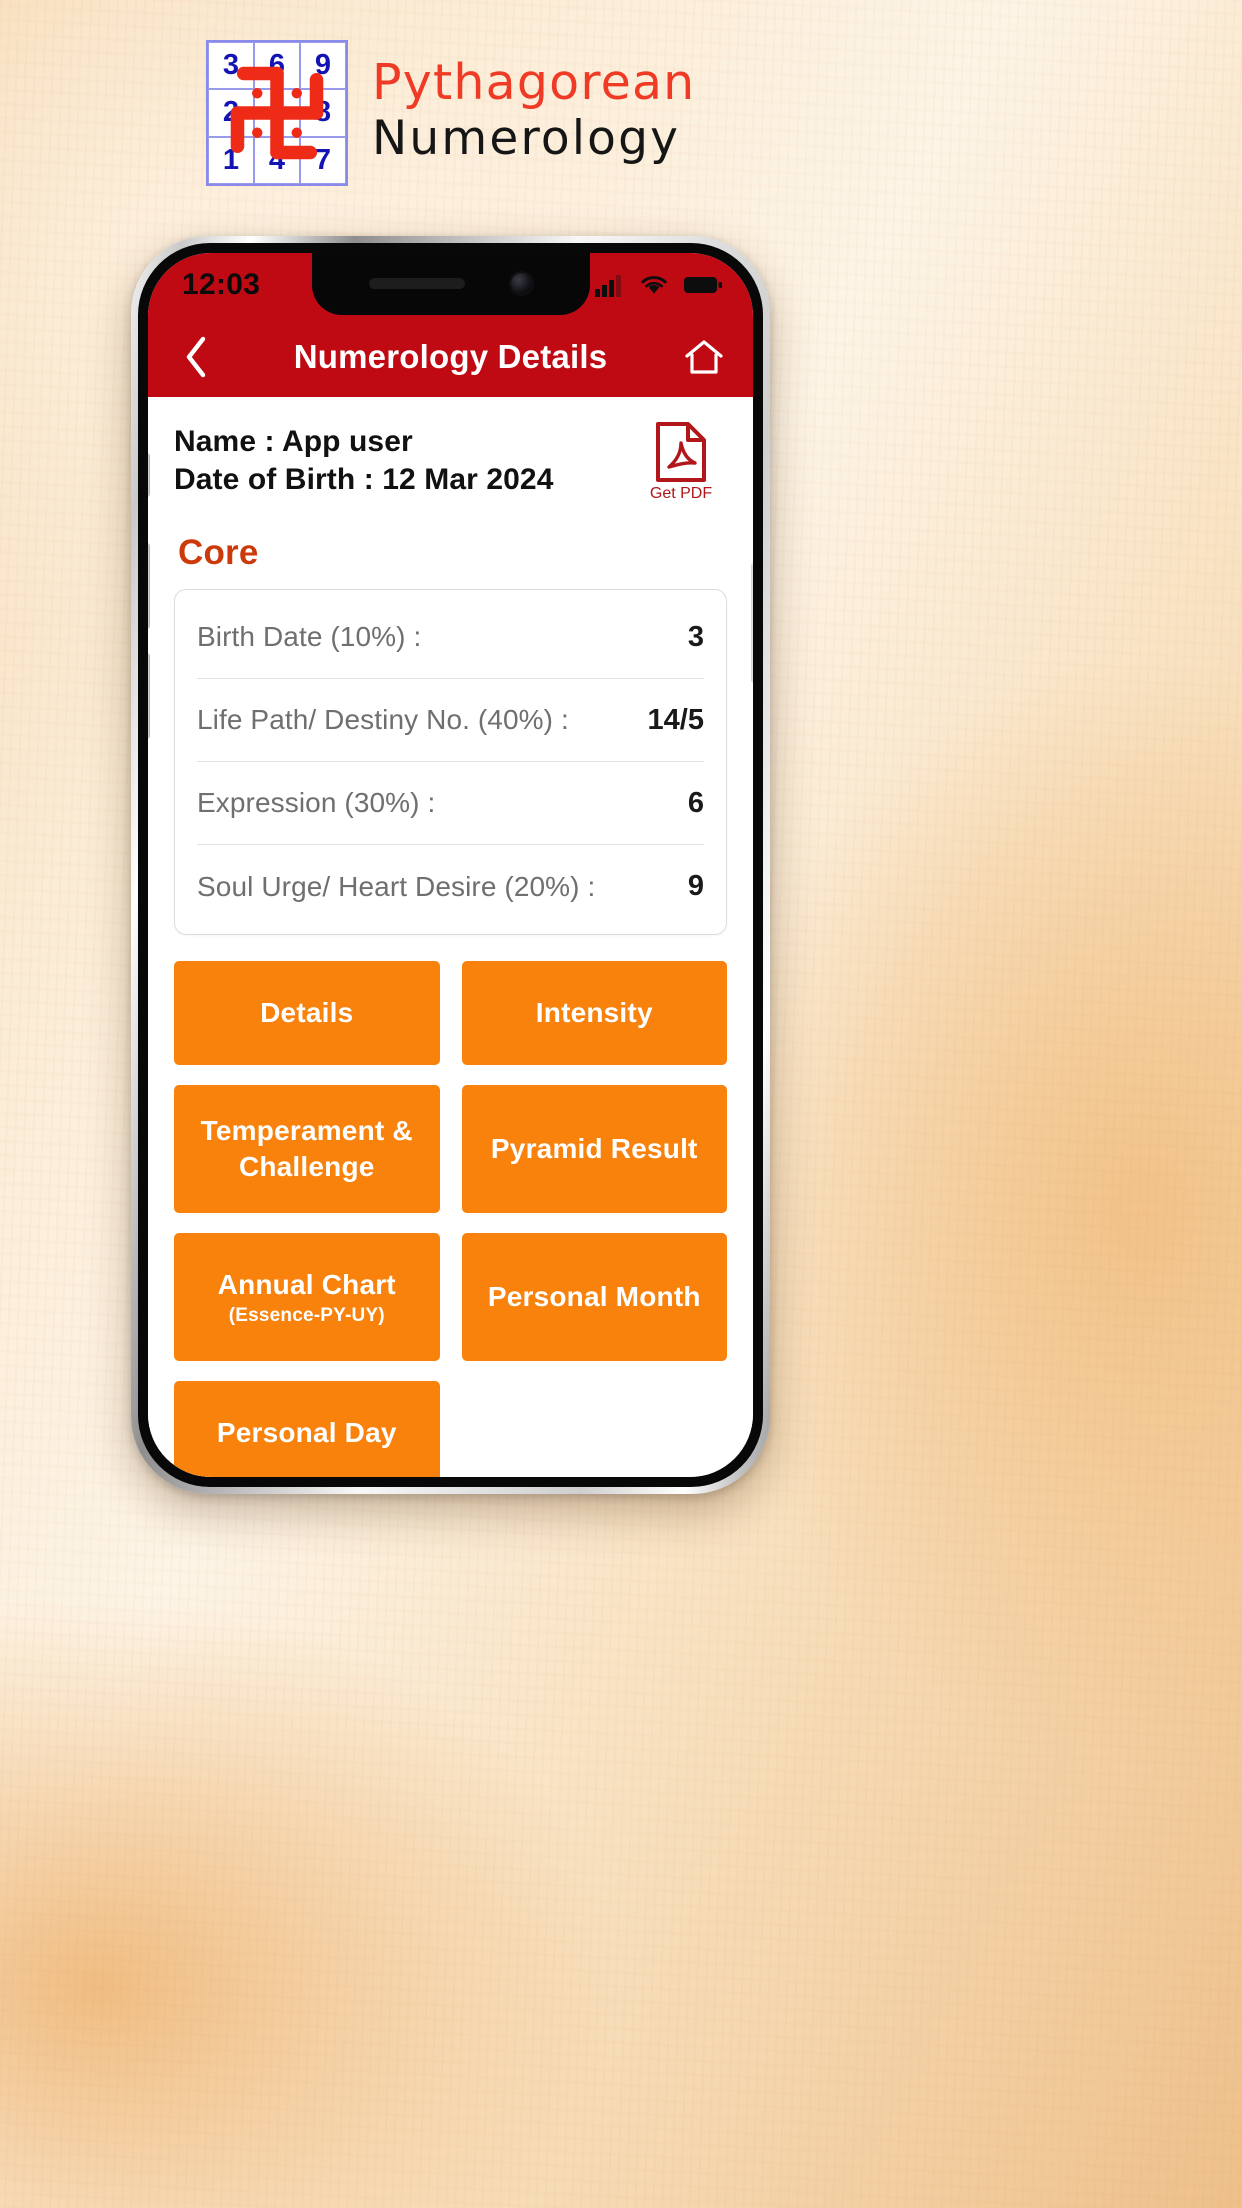 This screenshot has height=2208, width=1242. I want to click on magic-square-cell: 3, so click(231, 66).